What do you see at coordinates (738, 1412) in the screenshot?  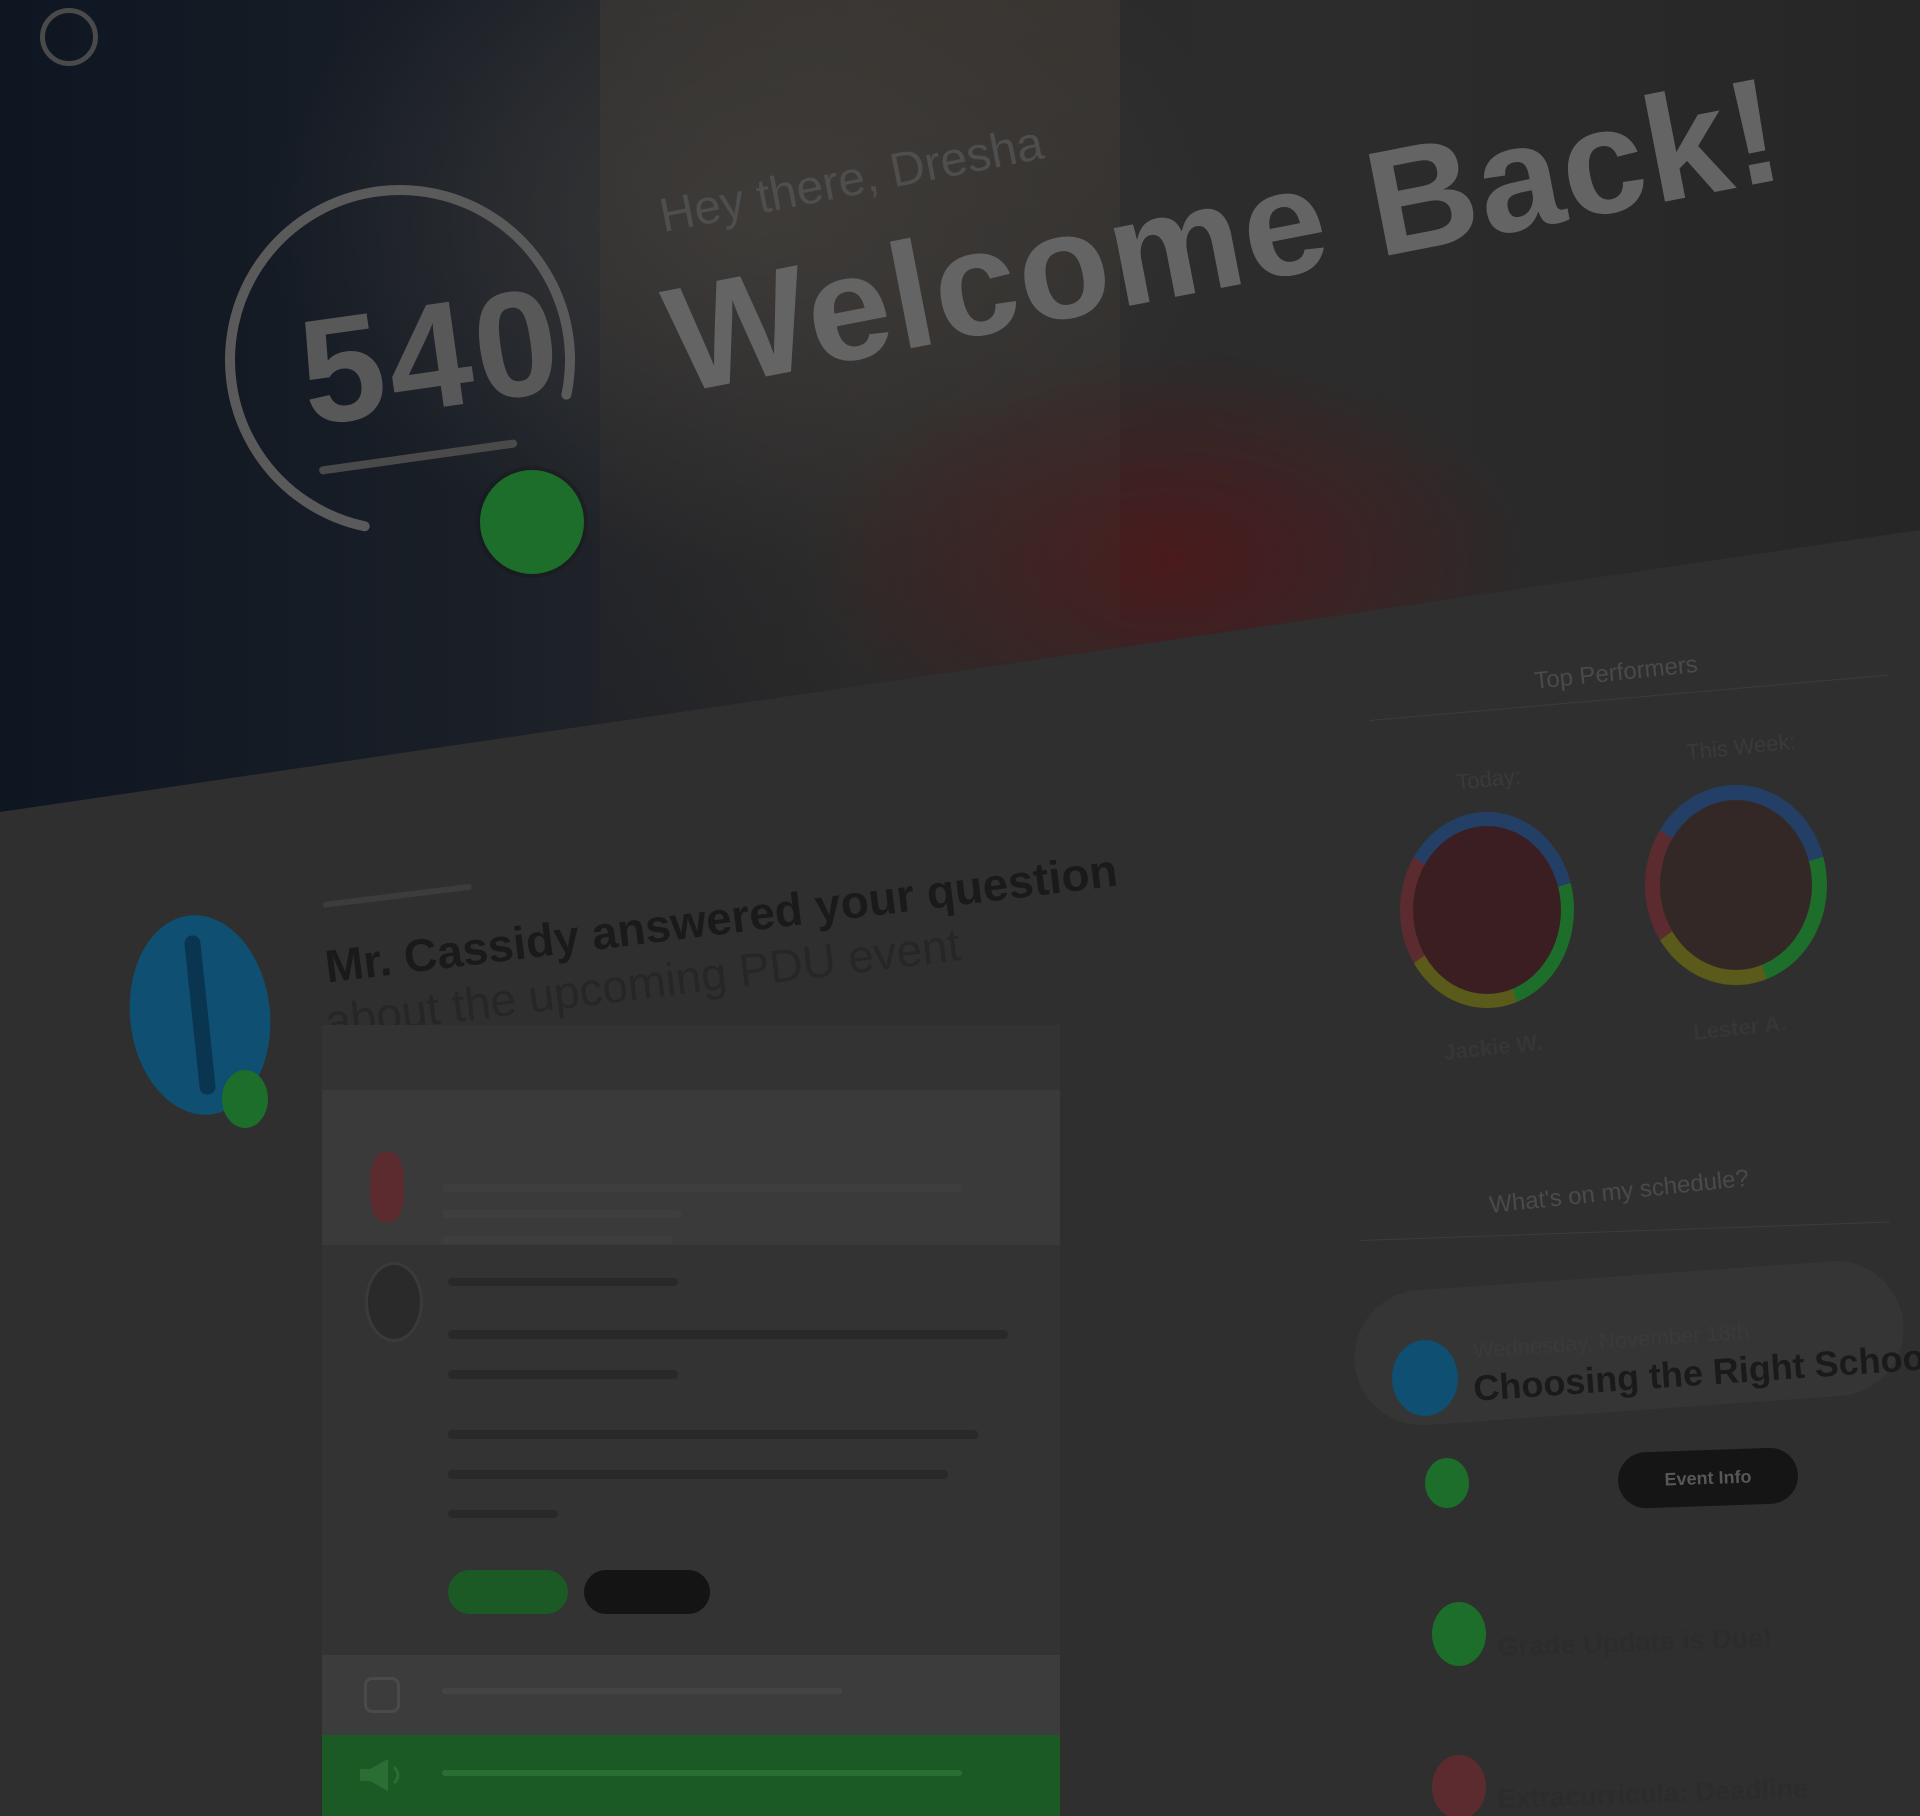 I see `answer-text` at bounding box center [738, 1412].